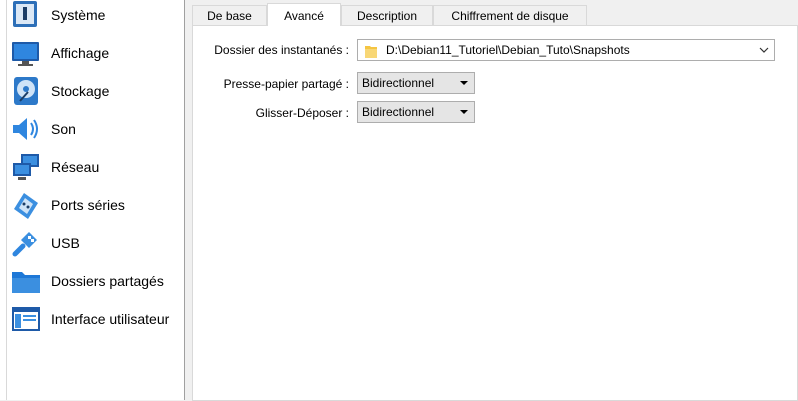  I want to click on shared-clipboard-select: Bidirectionnel, so click(416, 83).